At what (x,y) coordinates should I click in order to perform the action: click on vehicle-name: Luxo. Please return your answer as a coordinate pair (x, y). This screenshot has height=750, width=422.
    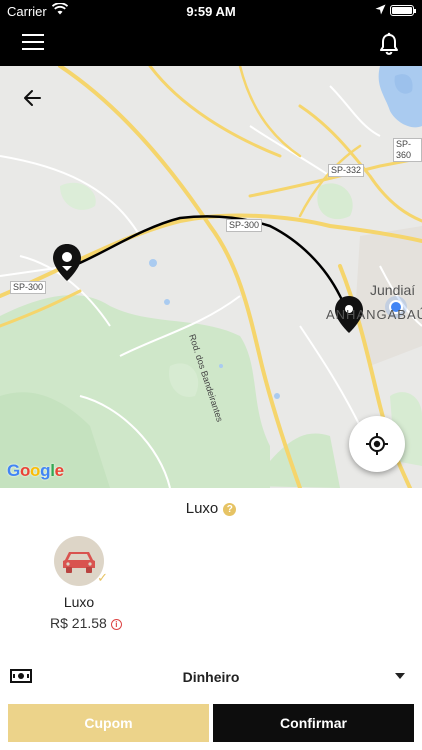
    Looking at the image, I should click on (79, 602).